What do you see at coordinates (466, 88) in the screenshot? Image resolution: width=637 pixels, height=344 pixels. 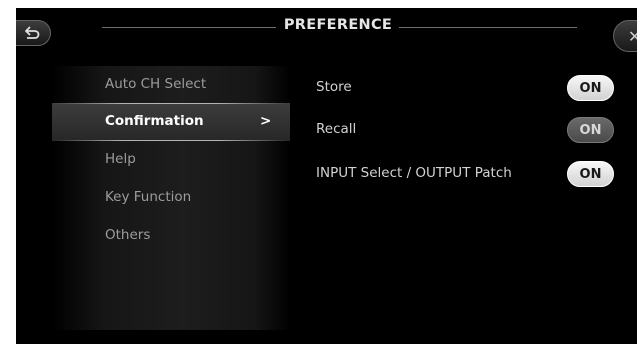 I see `setting-row-store: Store ON` at bounding box center [466, 88].